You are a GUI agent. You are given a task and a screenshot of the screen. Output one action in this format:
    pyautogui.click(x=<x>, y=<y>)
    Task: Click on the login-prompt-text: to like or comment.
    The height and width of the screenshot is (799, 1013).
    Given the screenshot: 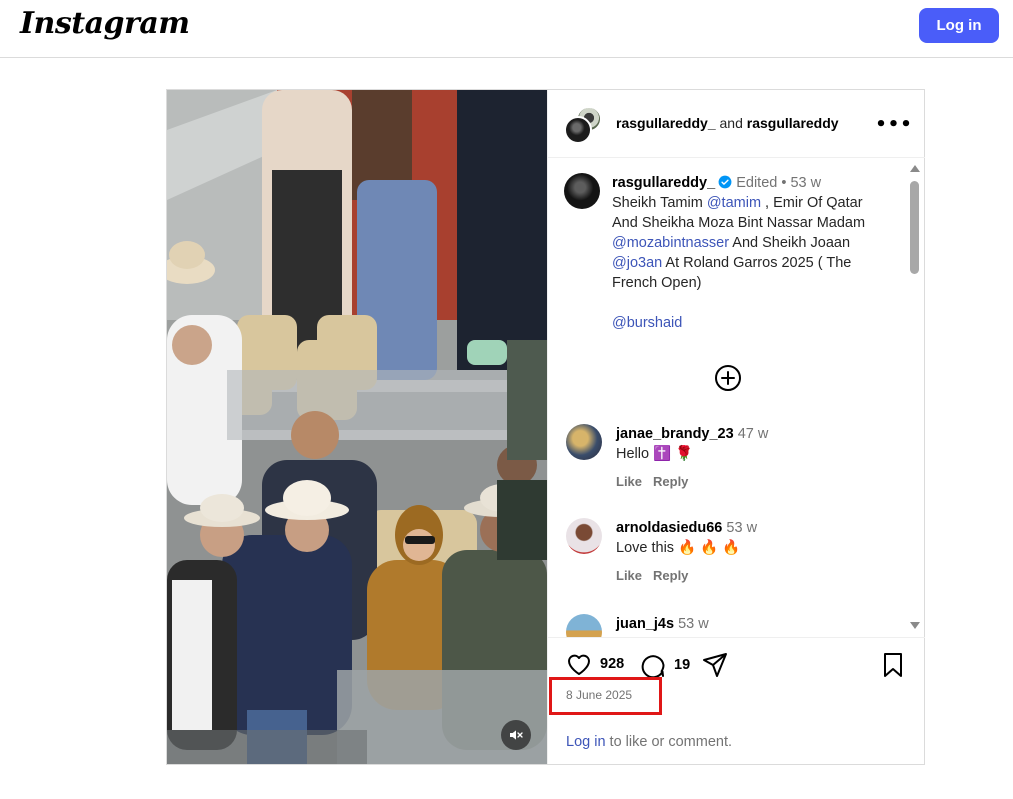 What is the action you would take?
    pyautogui.click(x=669, y=742)
    